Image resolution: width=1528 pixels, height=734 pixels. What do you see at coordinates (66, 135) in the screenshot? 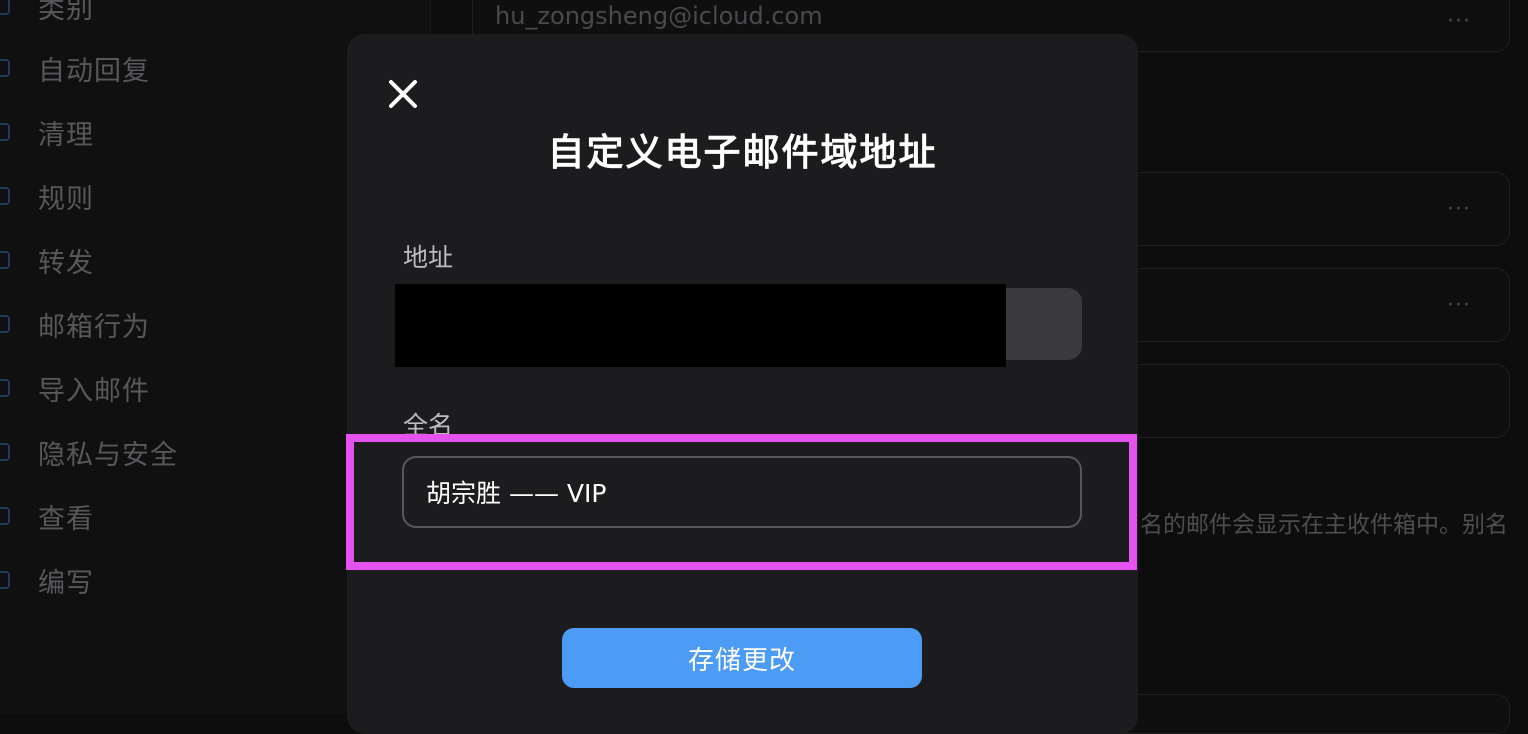
I see `sidebar-item-label: 清理` at bounding box center [66, 135].